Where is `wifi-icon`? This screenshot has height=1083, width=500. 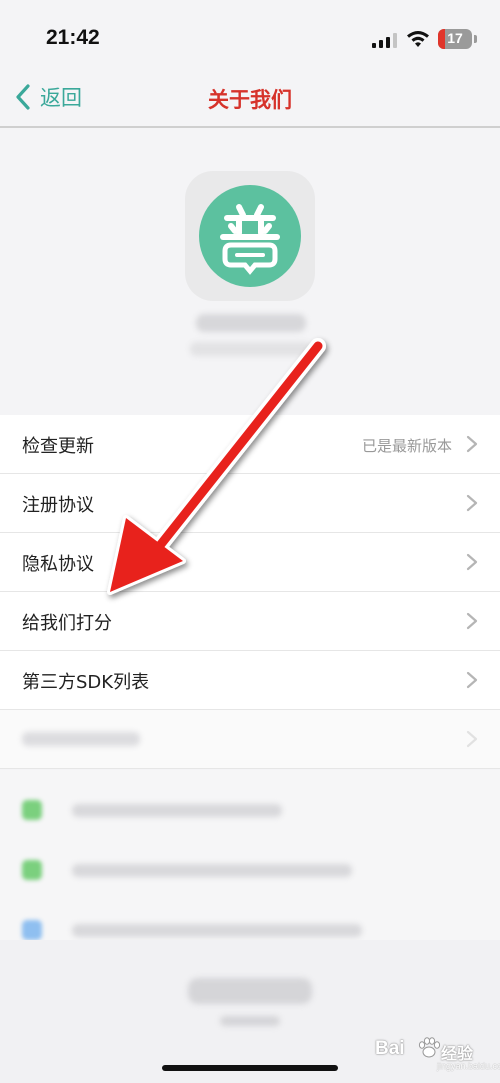
wifi-icon is located at coordinates (418, 38).